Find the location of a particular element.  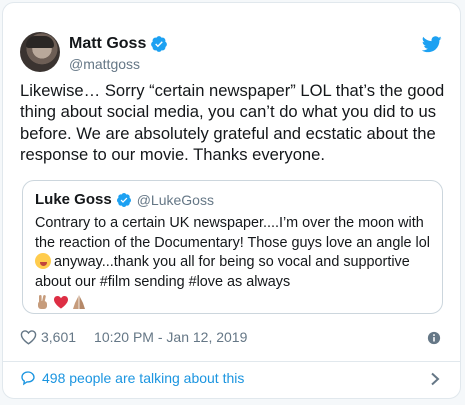

emoji-row is located at coordinates (235, 302).